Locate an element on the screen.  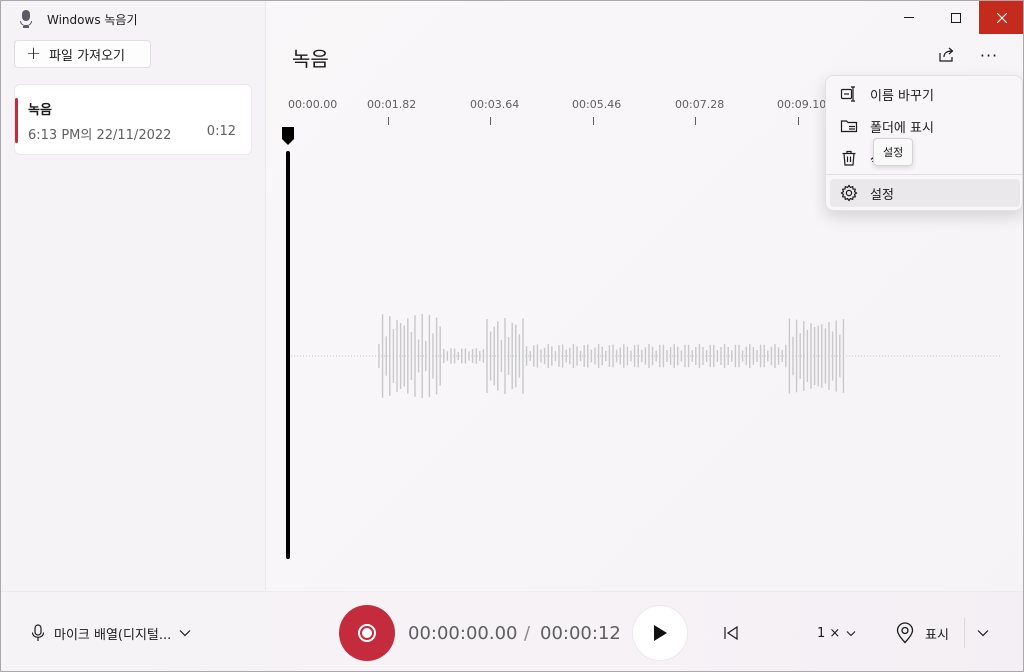
more-options-menu: 이름 바꾸기 폴더에 표시 삭제 설정 is located at coordinates (924, 143).